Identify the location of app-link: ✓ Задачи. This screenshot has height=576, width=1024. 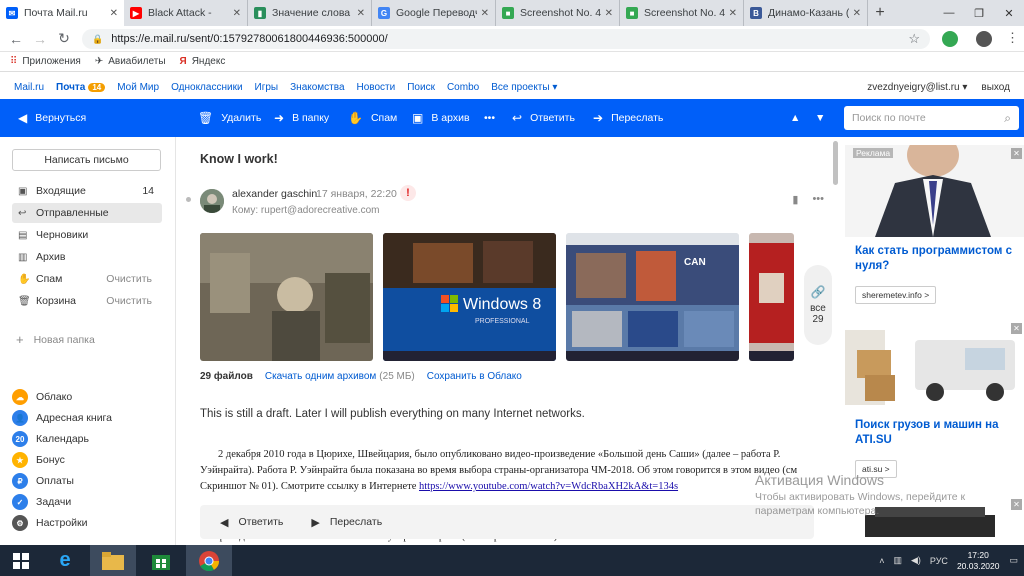
(87, 502).